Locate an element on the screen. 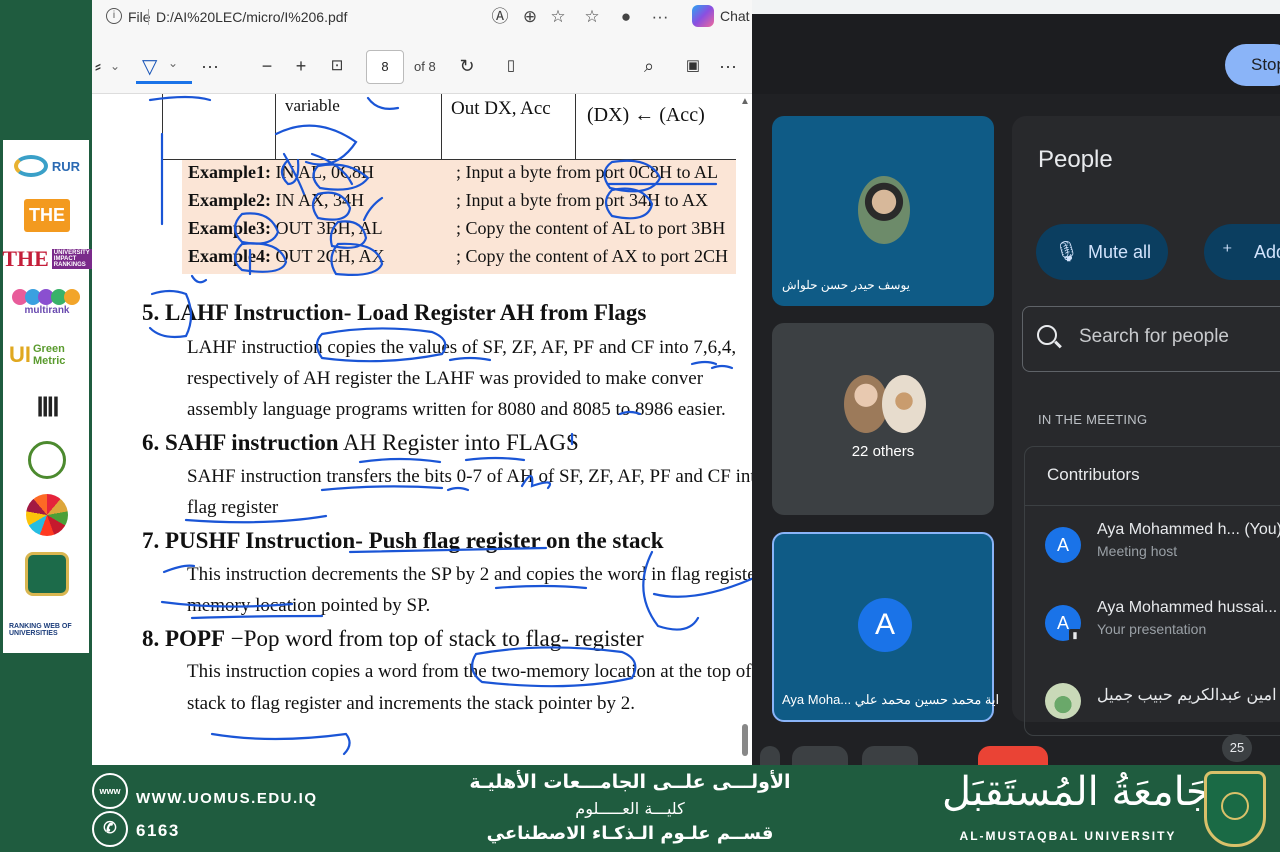  zoom-out-button: − is located at coordinates (267, 66).